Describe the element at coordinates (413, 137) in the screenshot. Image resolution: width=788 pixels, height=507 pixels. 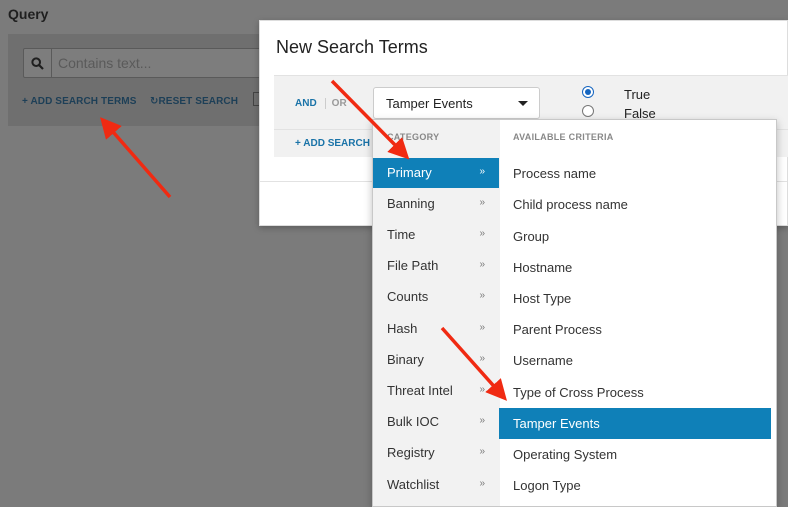
I see `category-header: CATEGORY` at that location.